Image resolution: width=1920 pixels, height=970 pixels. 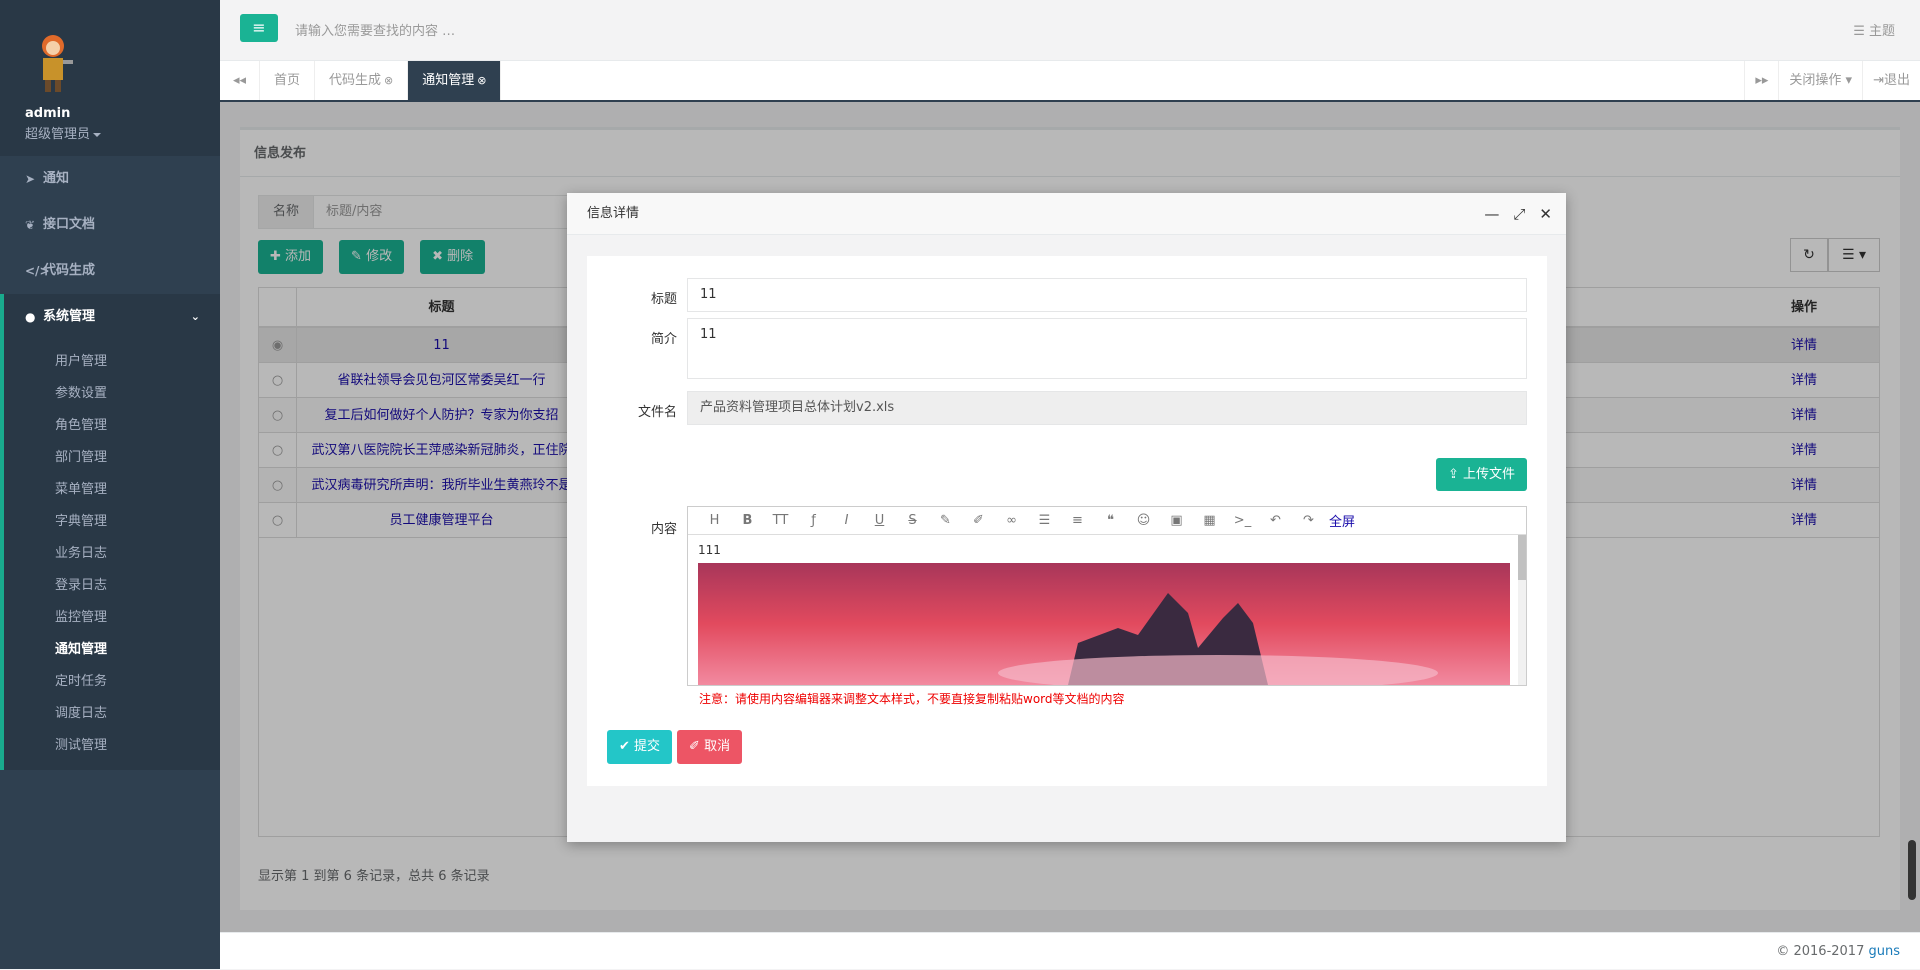 I want to click on theme-button: ☰ 主题, so click(x=1874, y=29).